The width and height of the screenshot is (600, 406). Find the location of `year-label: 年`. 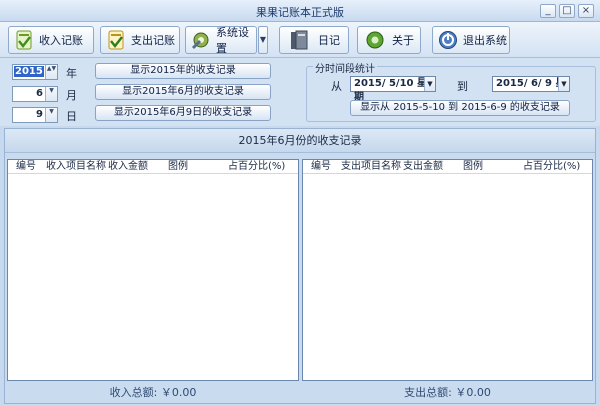

year-label: 年 is located at coordinates (71, 73).